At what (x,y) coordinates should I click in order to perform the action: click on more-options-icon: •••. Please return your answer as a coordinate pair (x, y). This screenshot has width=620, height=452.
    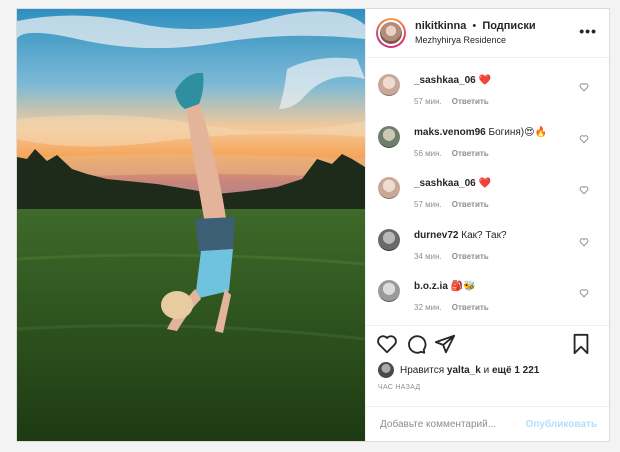
    Looking at the image, I should click on (588, 31).